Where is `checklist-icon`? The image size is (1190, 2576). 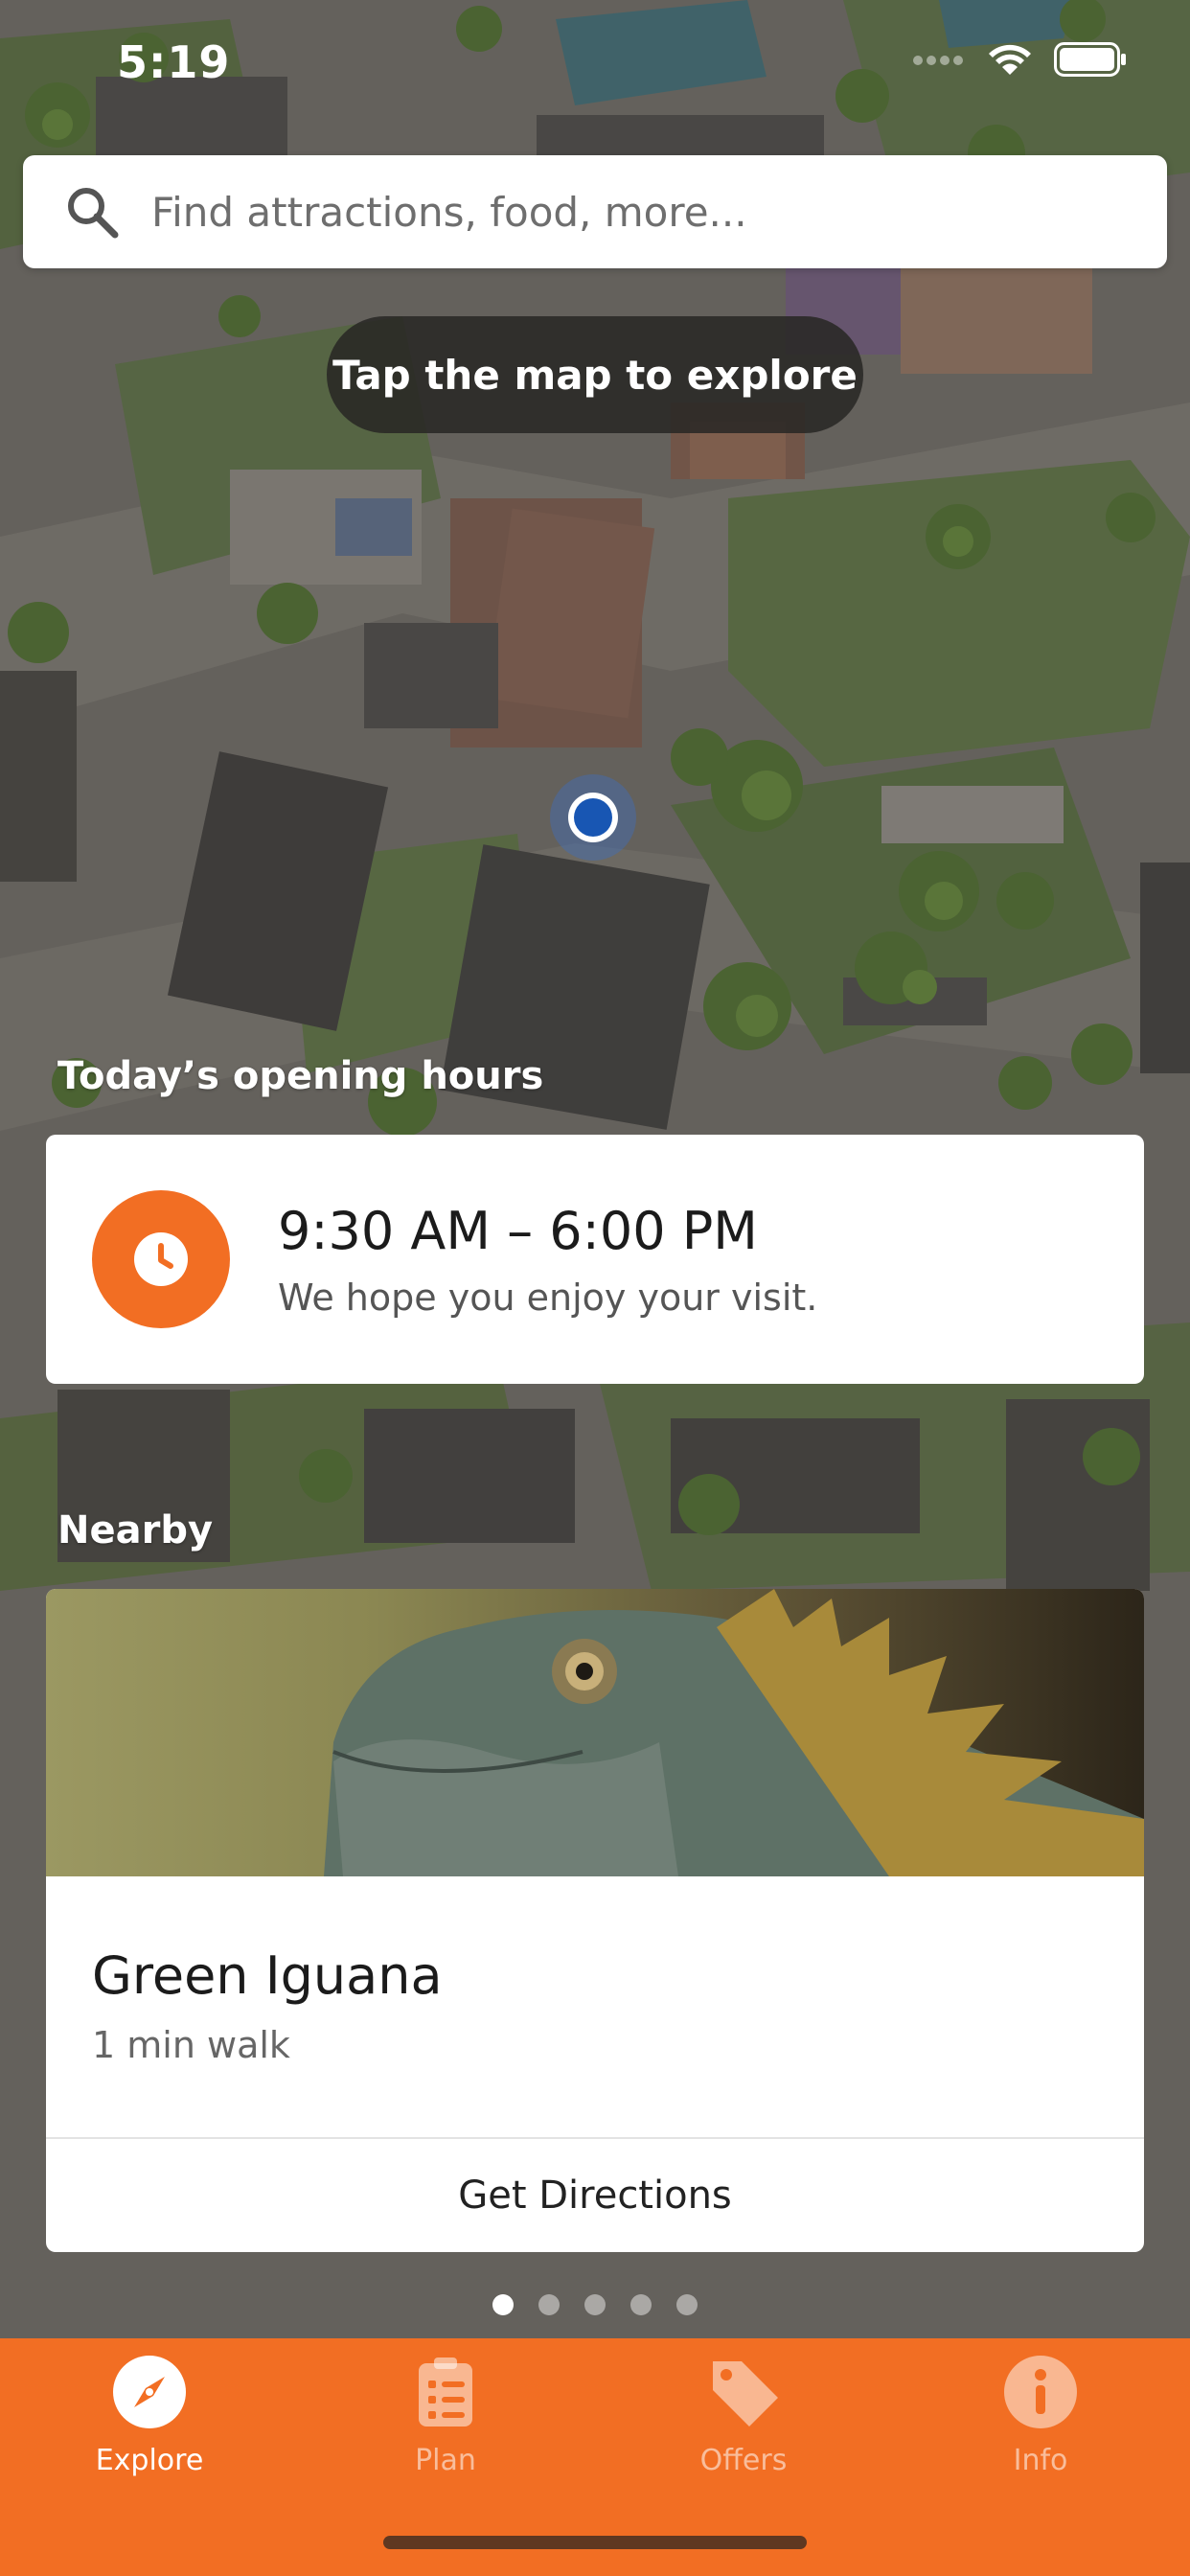
checklist-icon is located at coordinates (445, 2392).